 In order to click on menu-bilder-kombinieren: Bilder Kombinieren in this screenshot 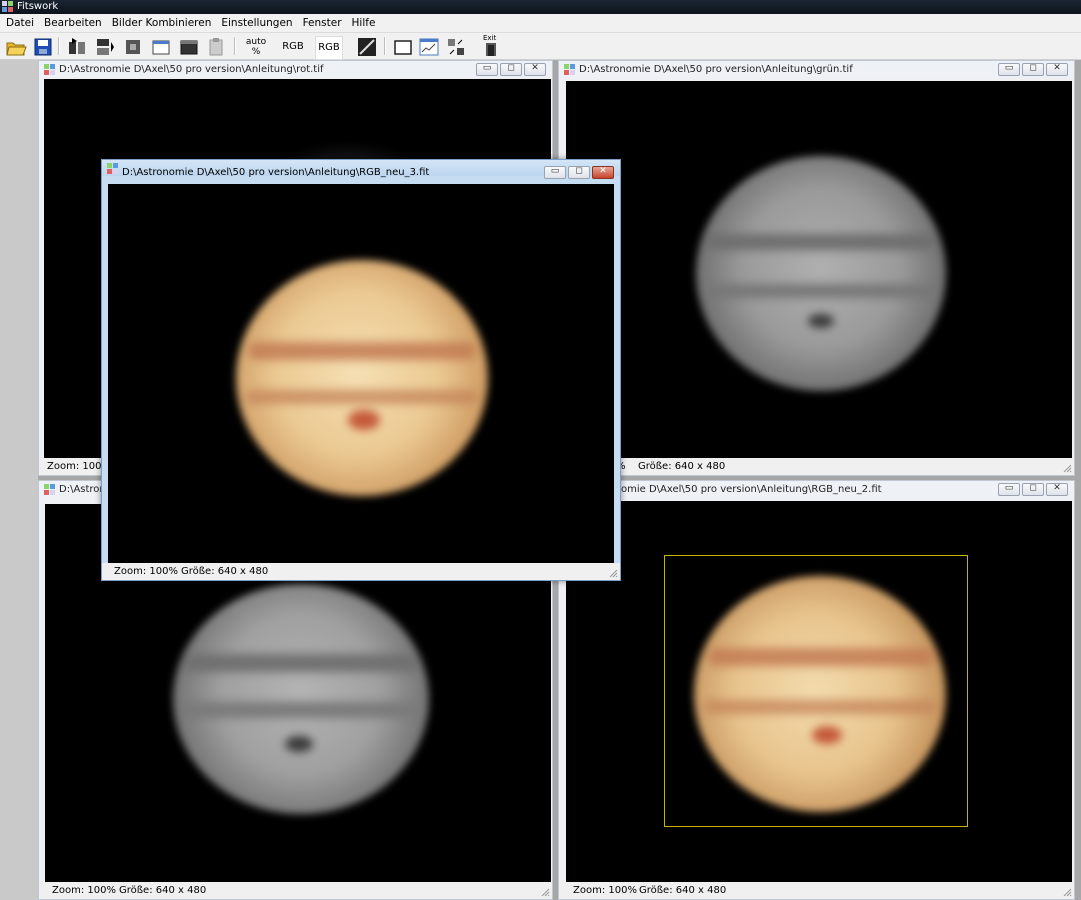, I will do `click(162, 23)`.